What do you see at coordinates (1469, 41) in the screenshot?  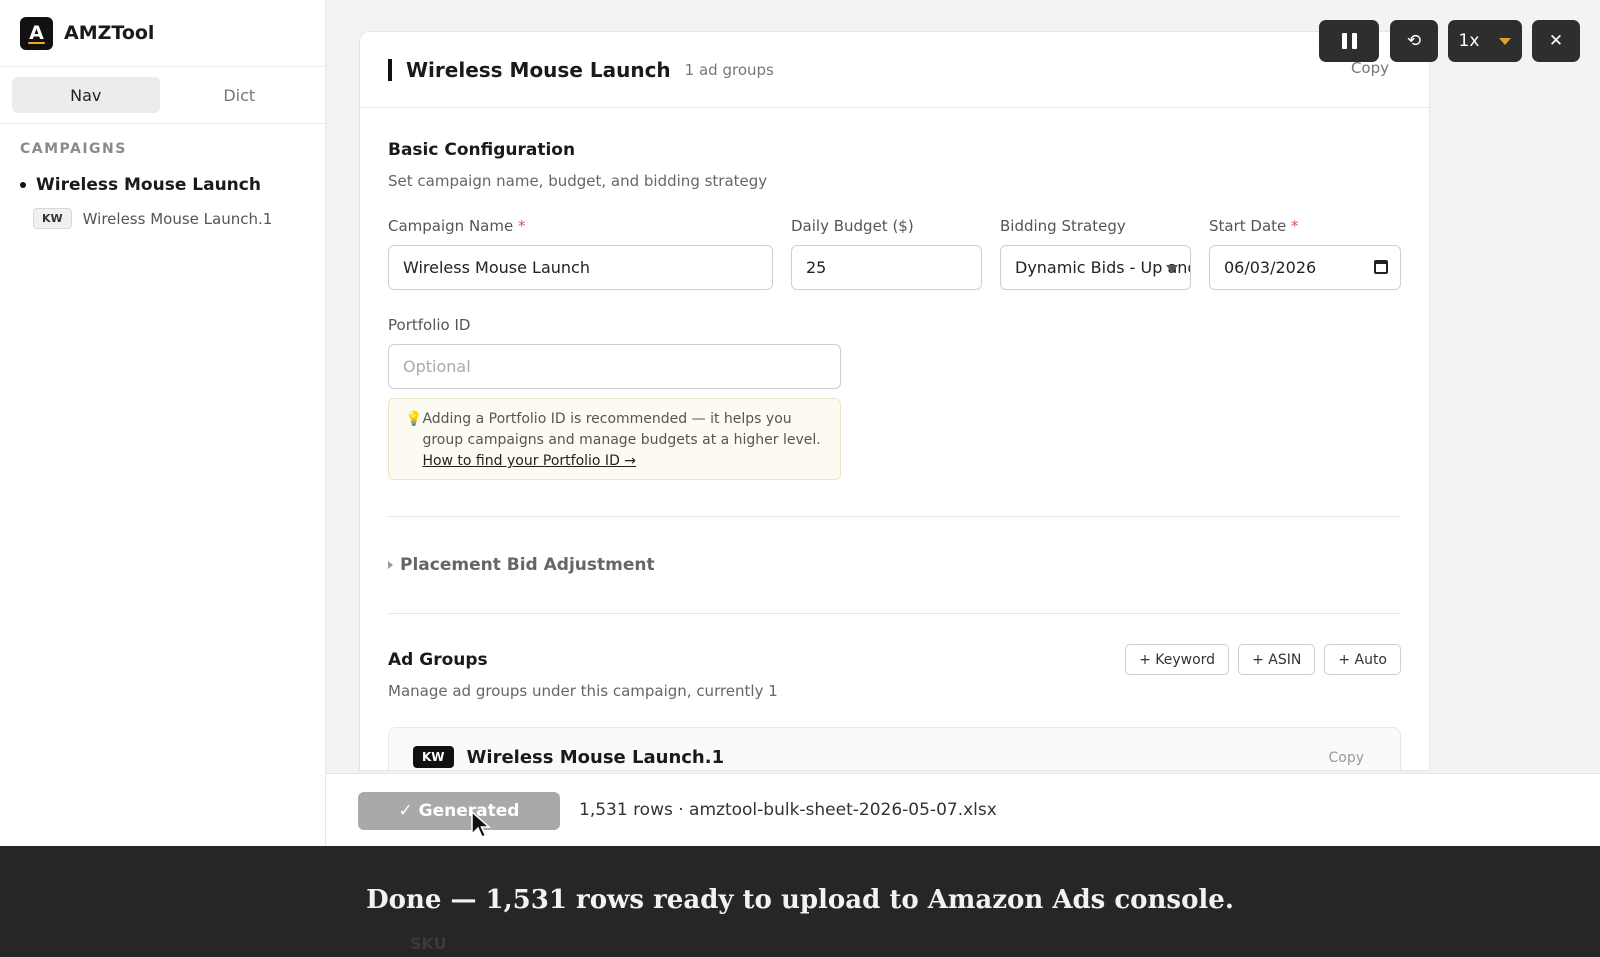 I see `speed-value: 1x` at bounding box center [1469, 41].